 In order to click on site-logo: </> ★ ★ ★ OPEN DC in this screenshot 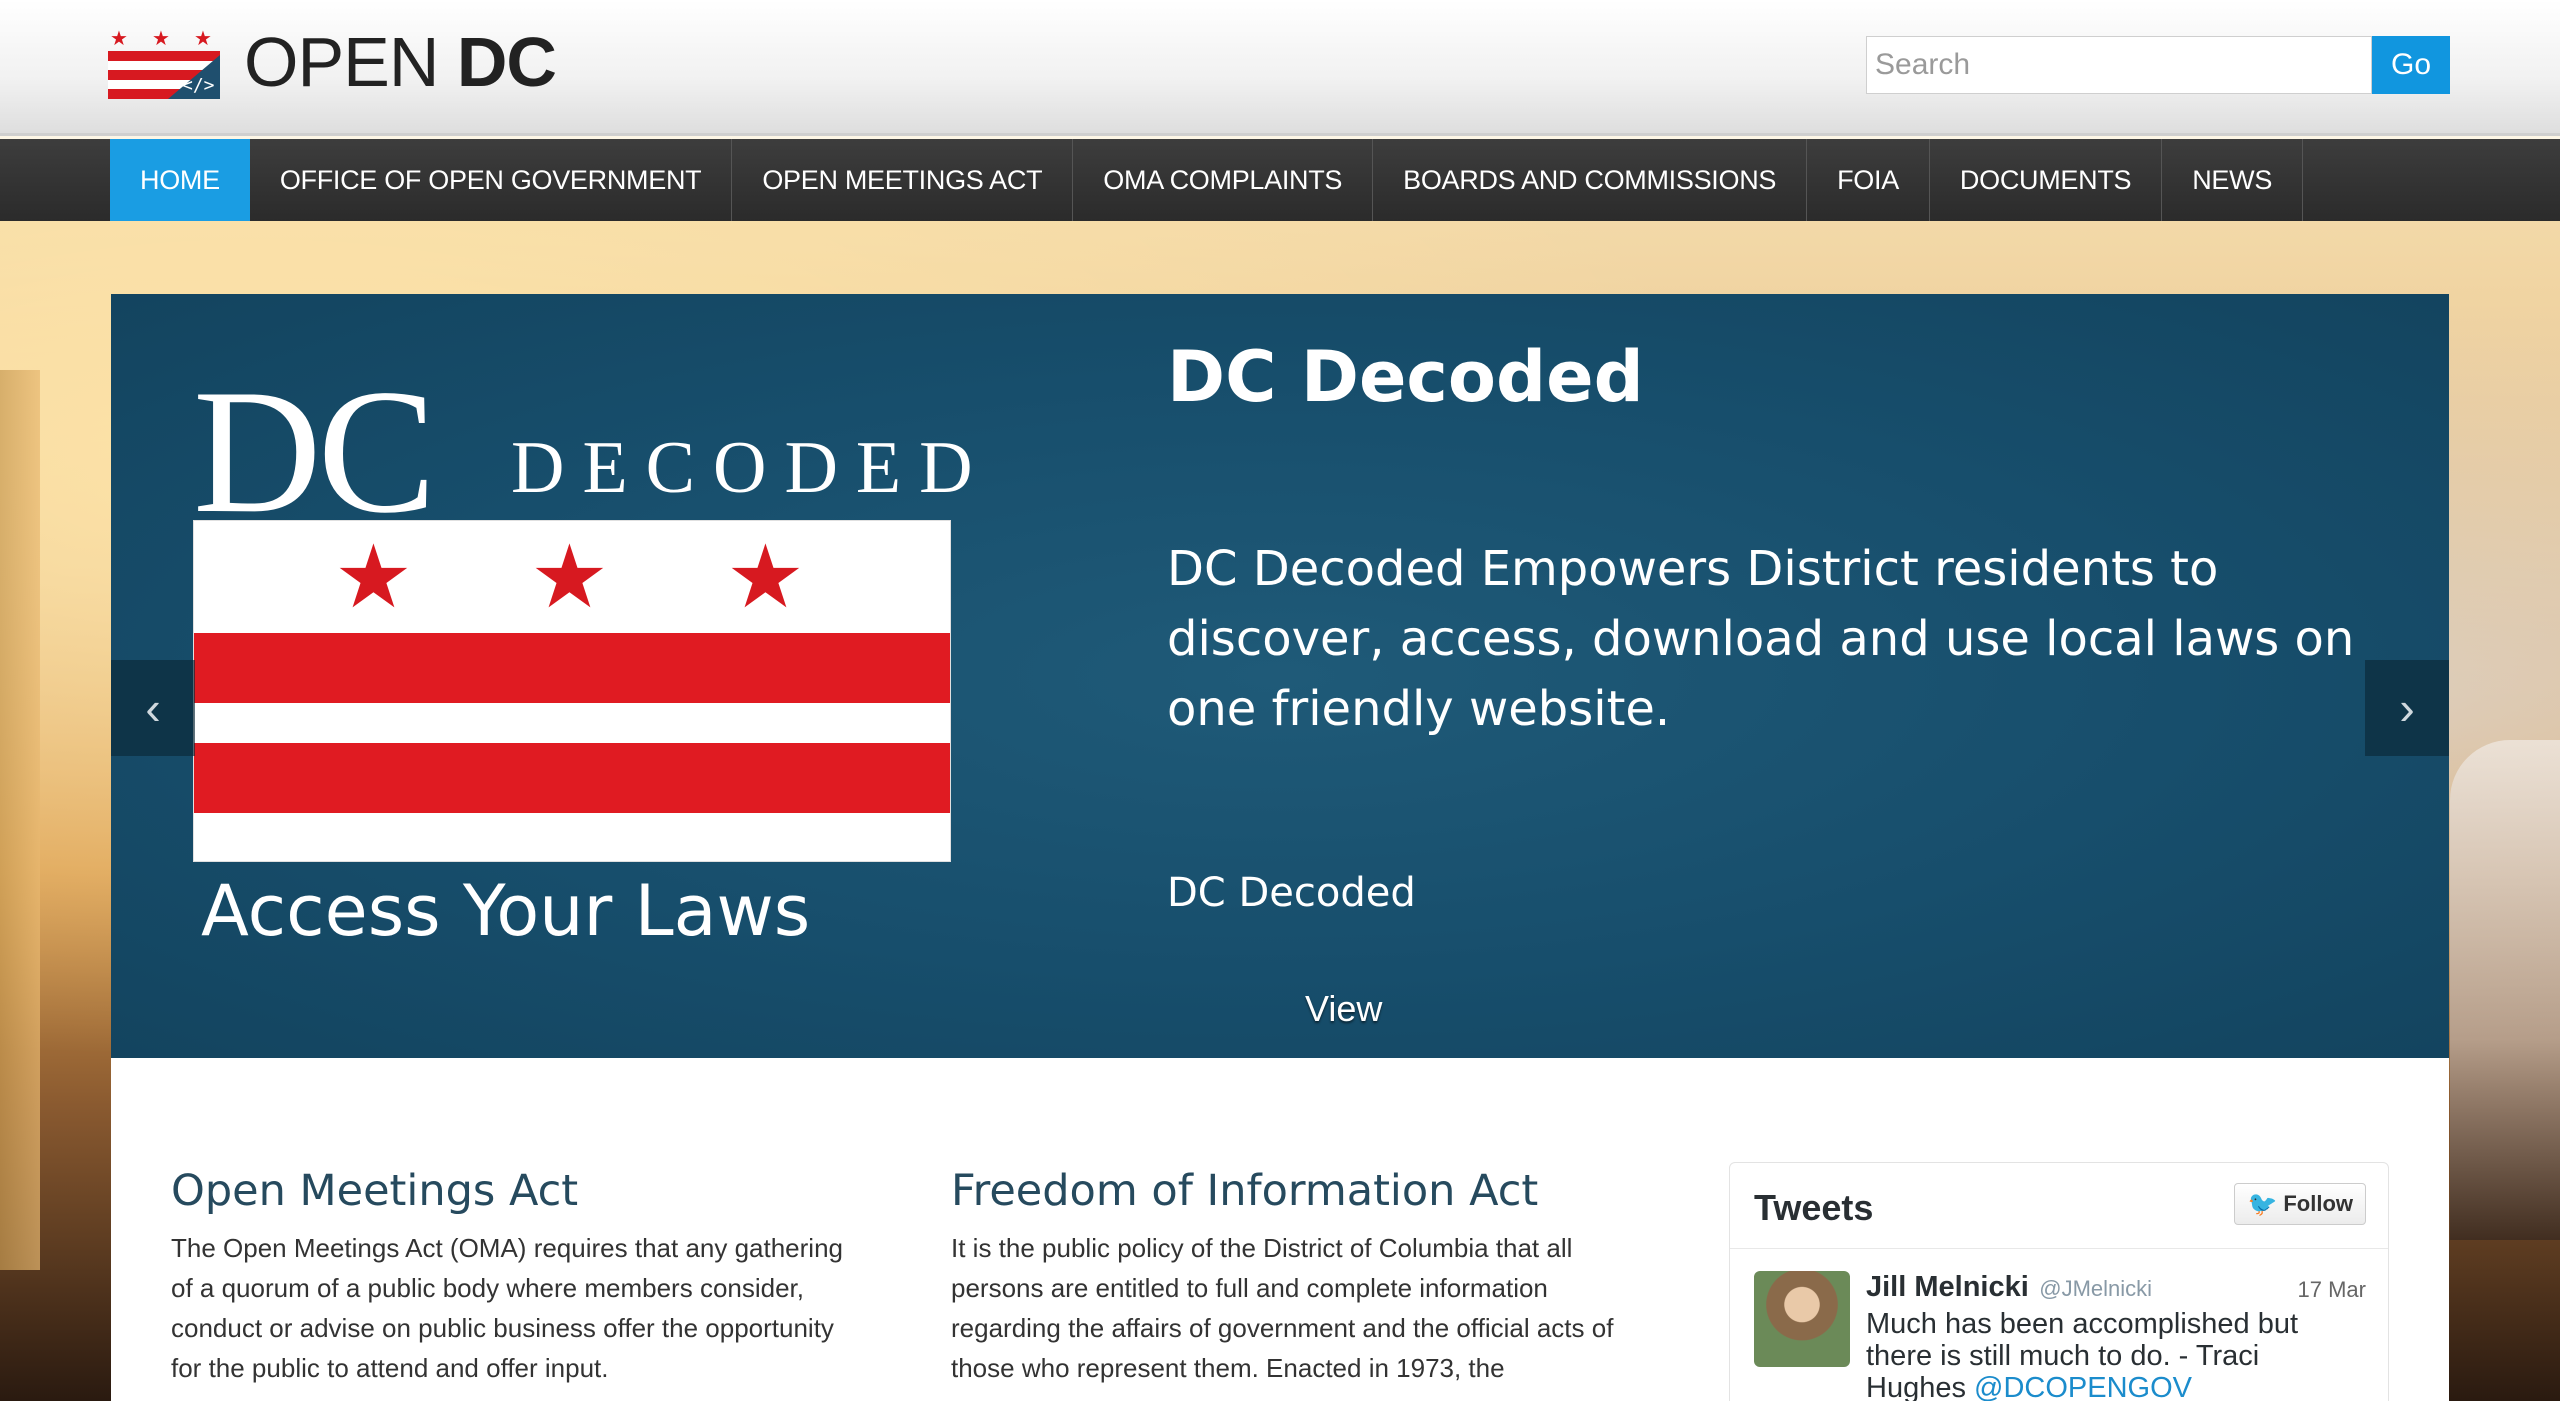, I will do `click(332, 62)`.